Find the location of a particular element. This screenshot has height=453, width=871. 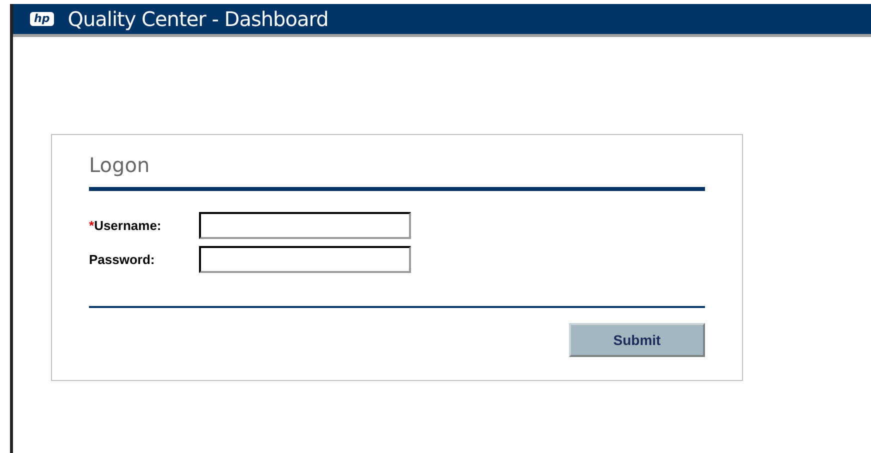

field-label: *Username: is located at coordinates (125, 225).